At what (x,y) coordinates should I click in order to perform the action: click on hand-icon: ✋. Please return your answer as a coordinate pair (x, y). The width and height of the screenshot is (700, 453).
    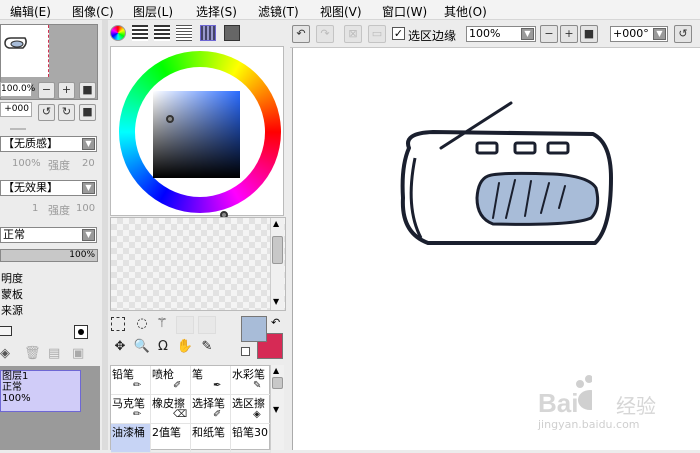
    Looking at the image, I should click on (185, 347).